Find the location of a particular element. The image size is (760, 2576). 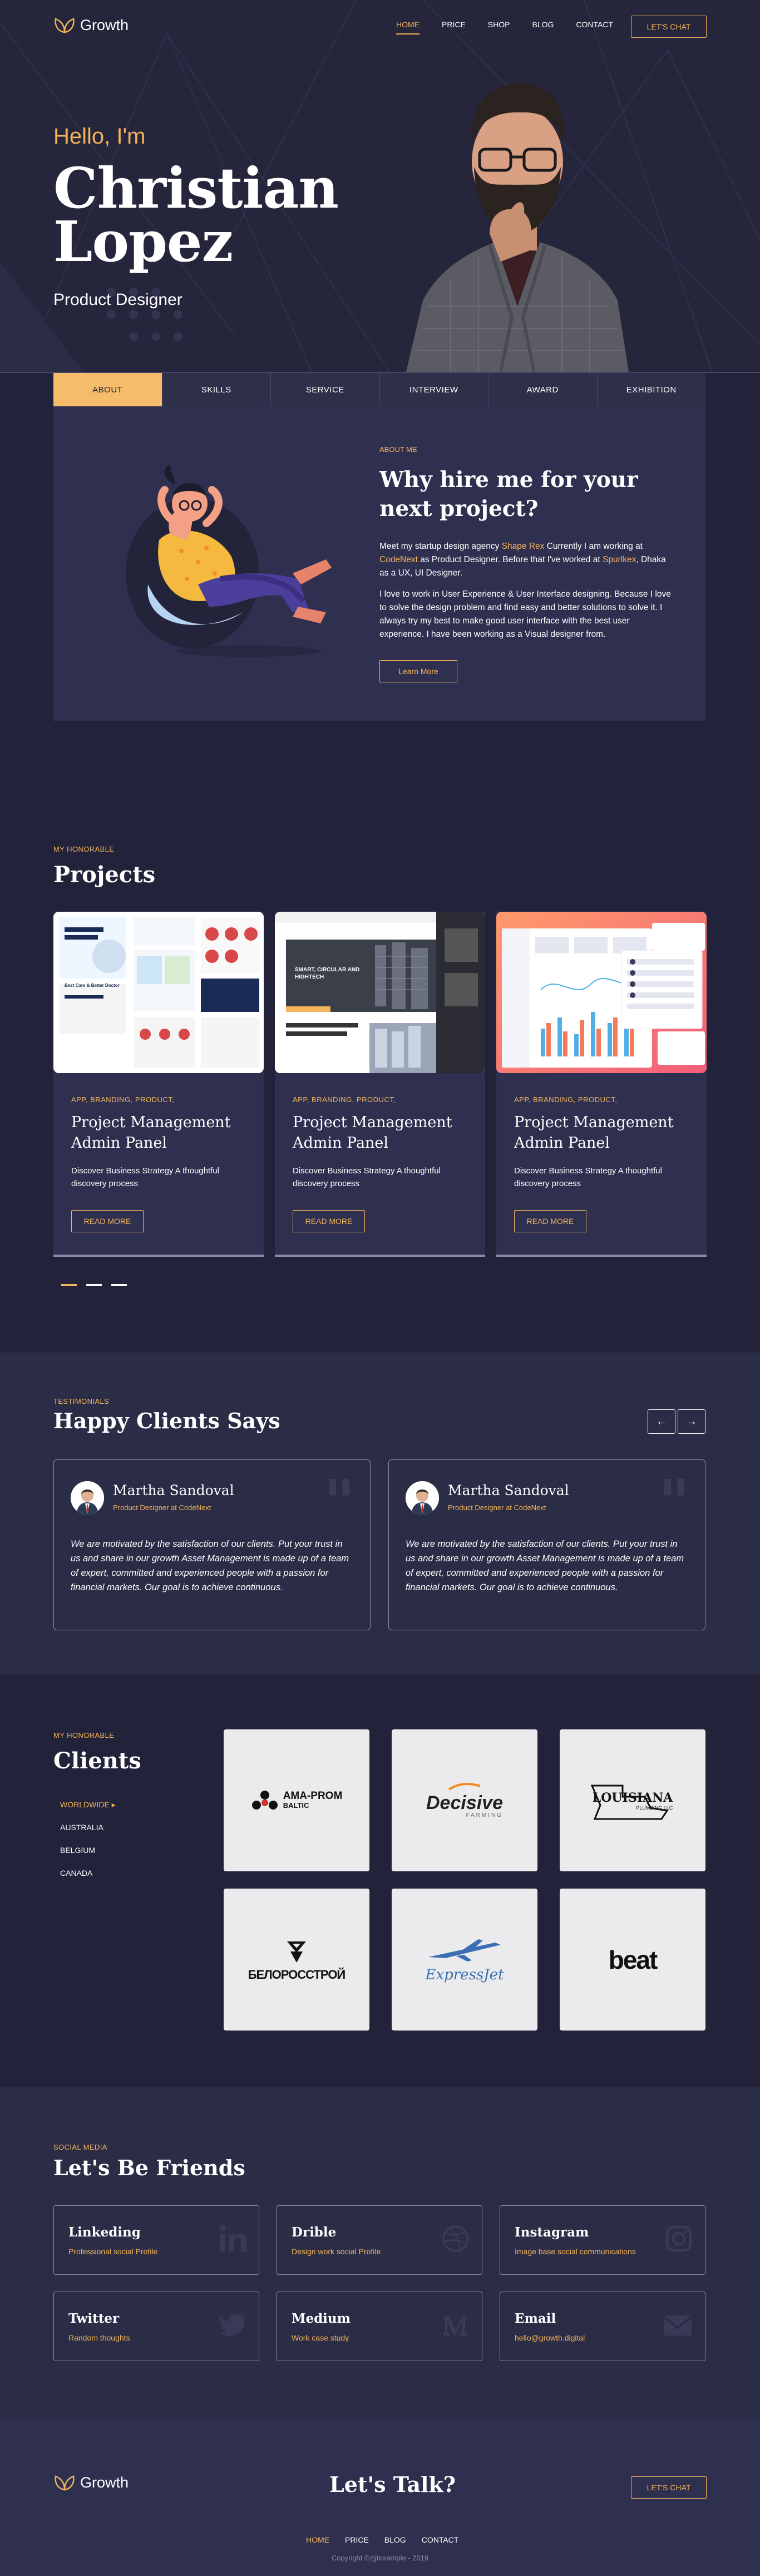

clients-title: Clients is located at coordinates (97, 1761).